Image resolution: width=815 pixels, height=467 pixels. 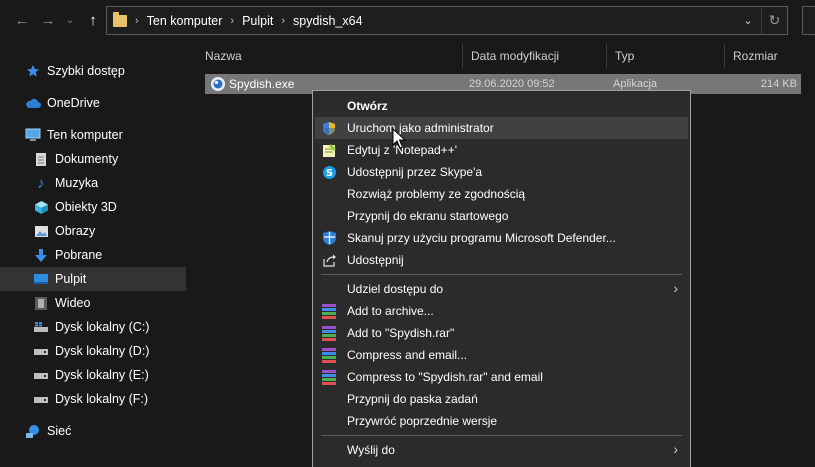 I want to click on music-note-icon: ♪, so click(x=41, y=183).